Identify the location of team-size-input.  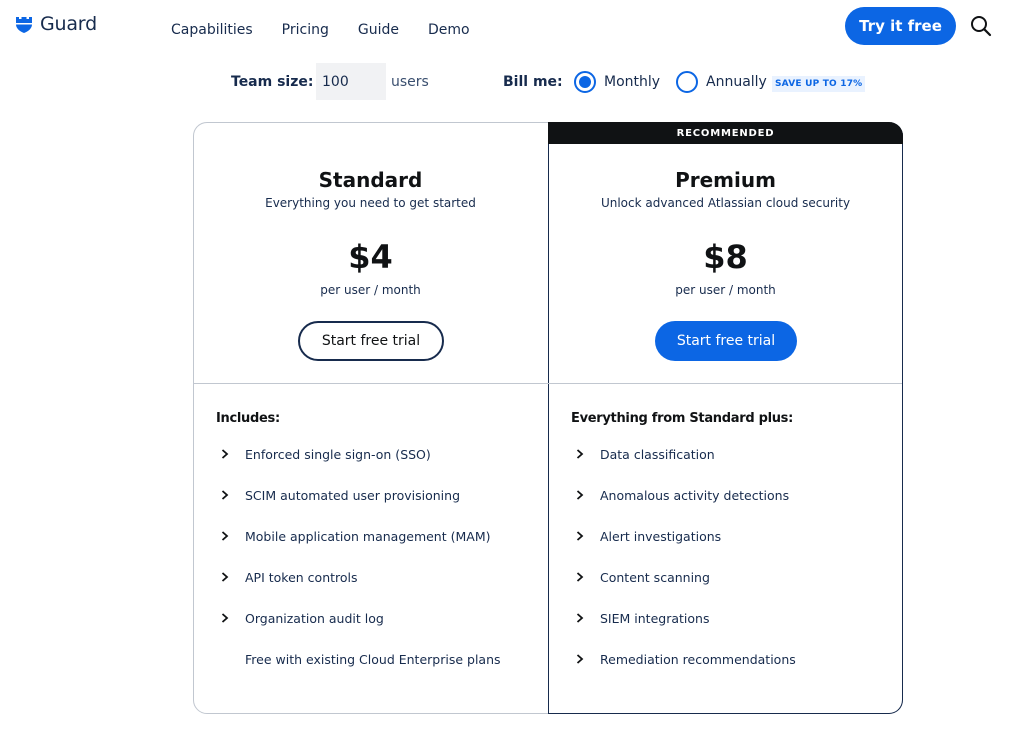
(351, 81).